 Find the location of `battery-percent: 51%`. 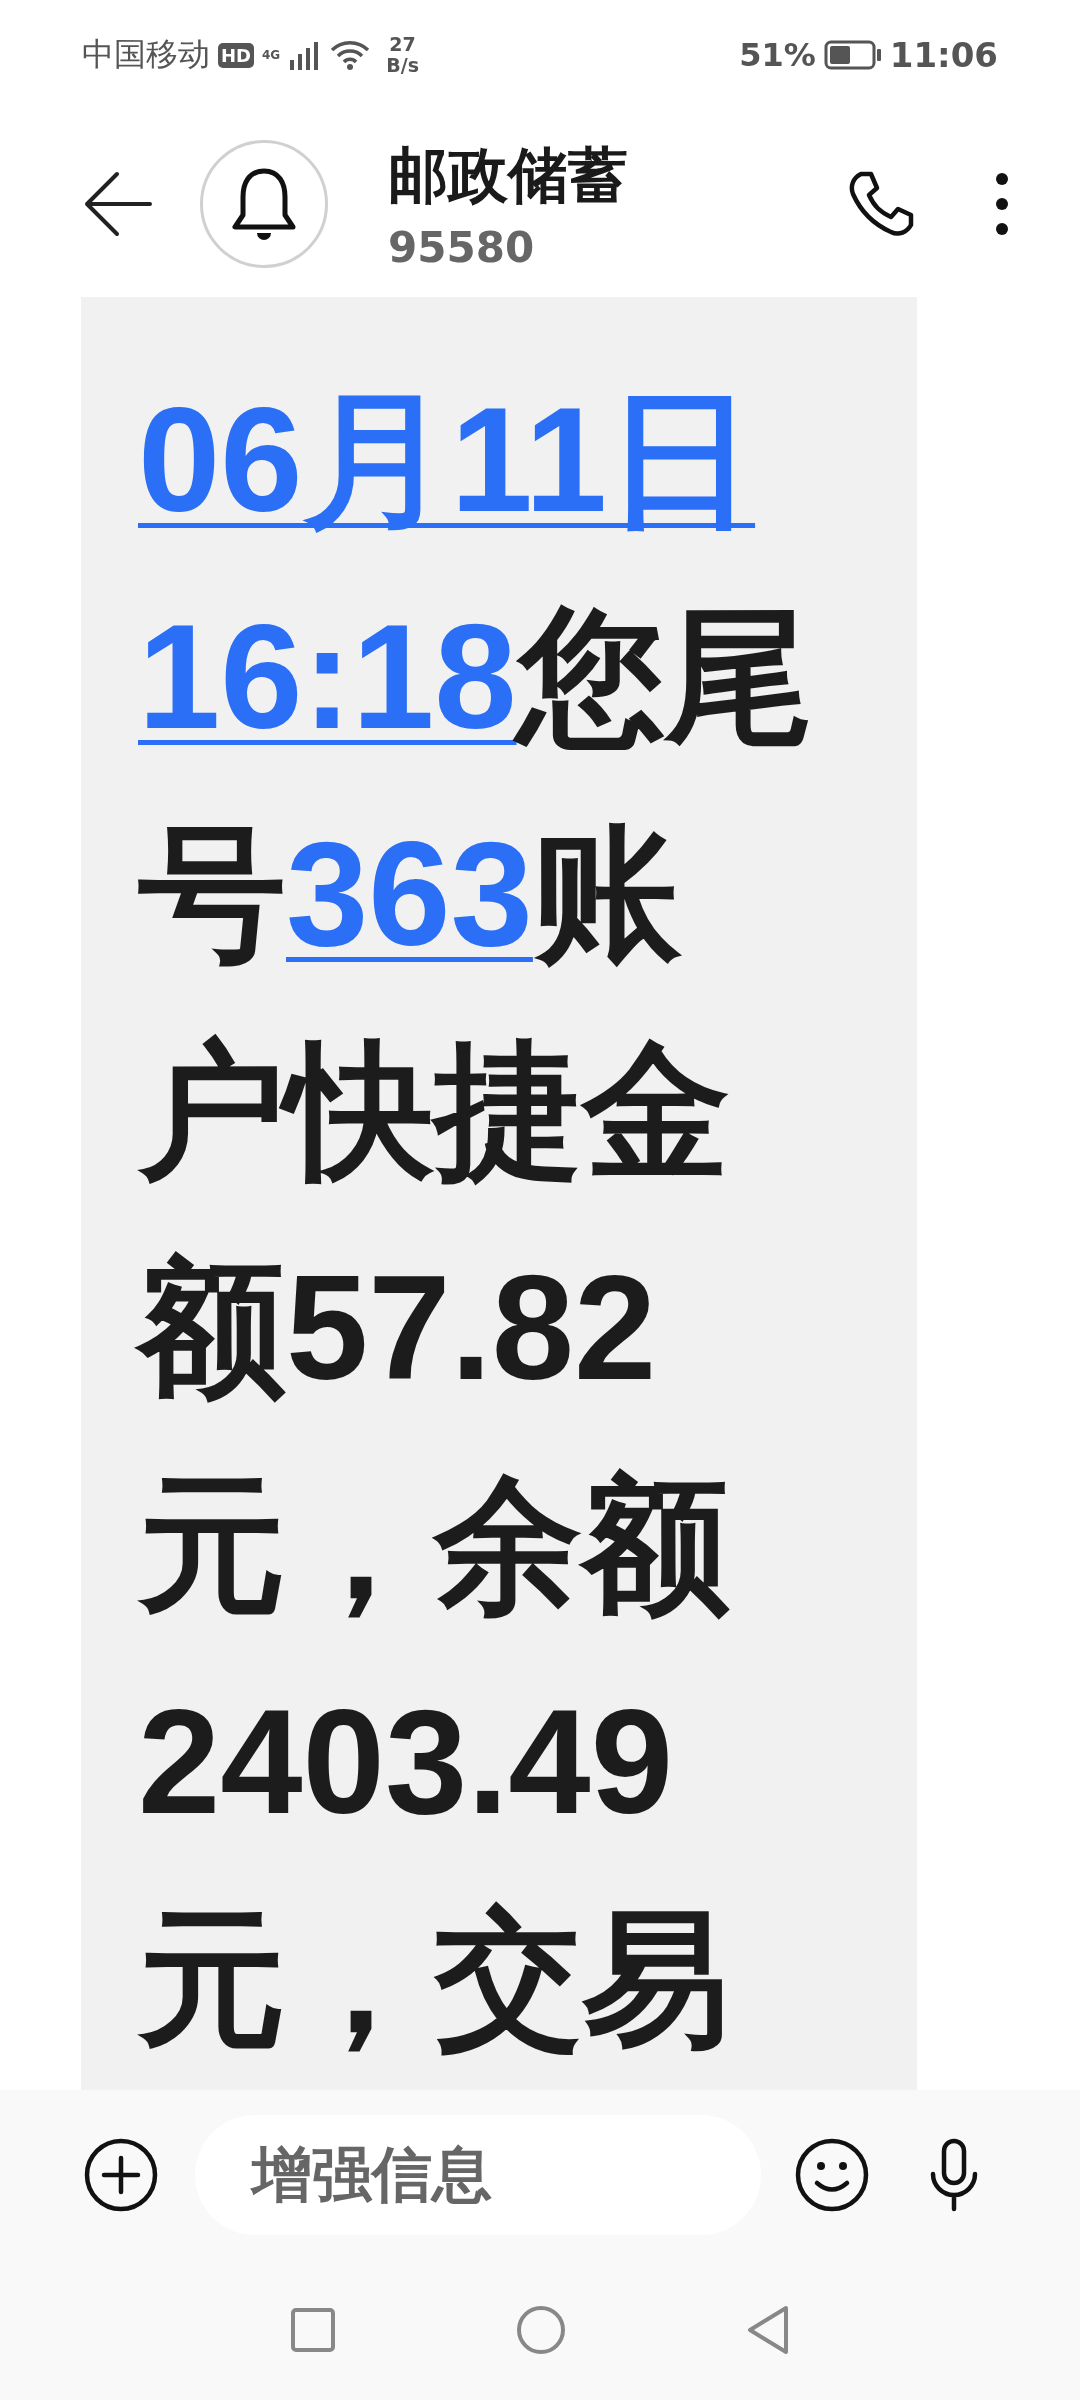

battery-percent: 51% is located at coordinates (777, 55).